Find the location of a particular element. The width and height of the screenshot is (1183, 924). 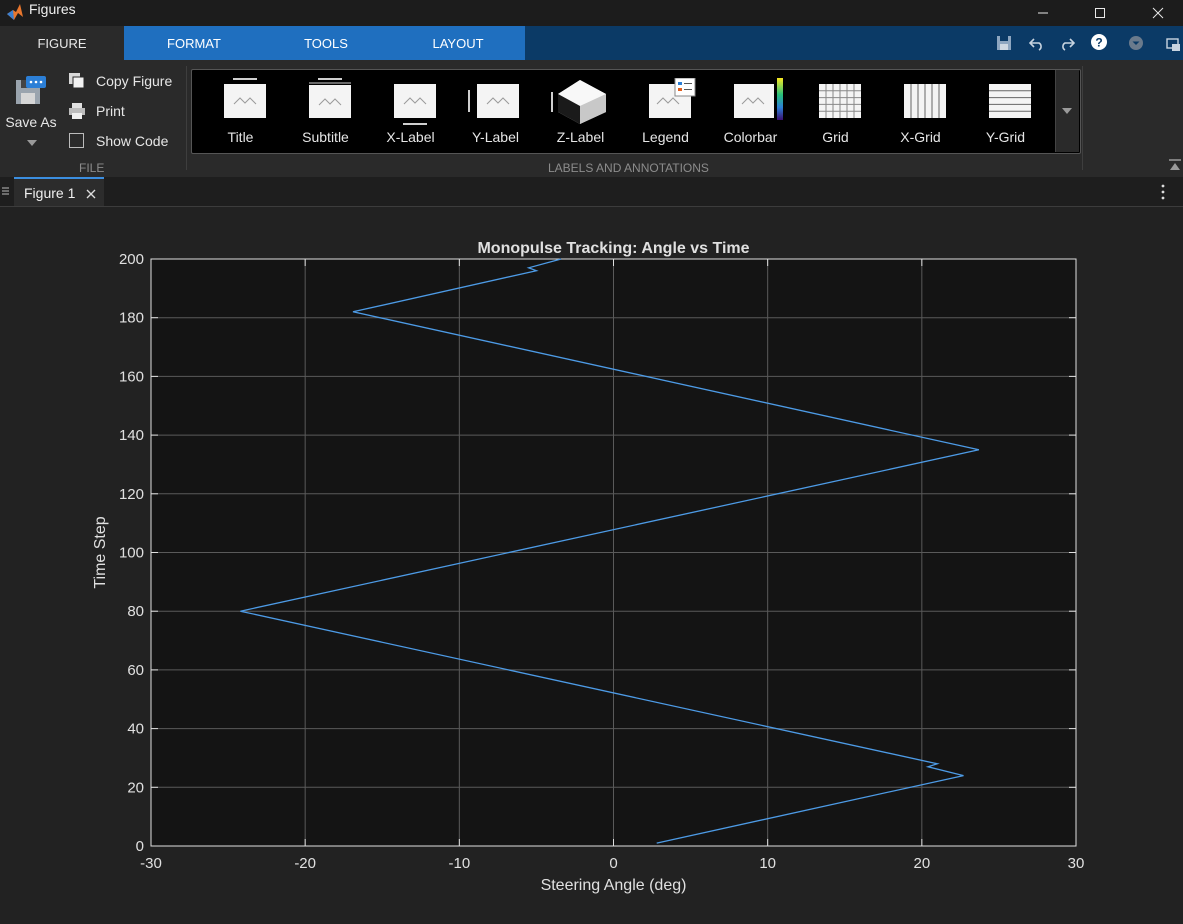

x-tick-label: -10 is located at coordinates (459, 863).